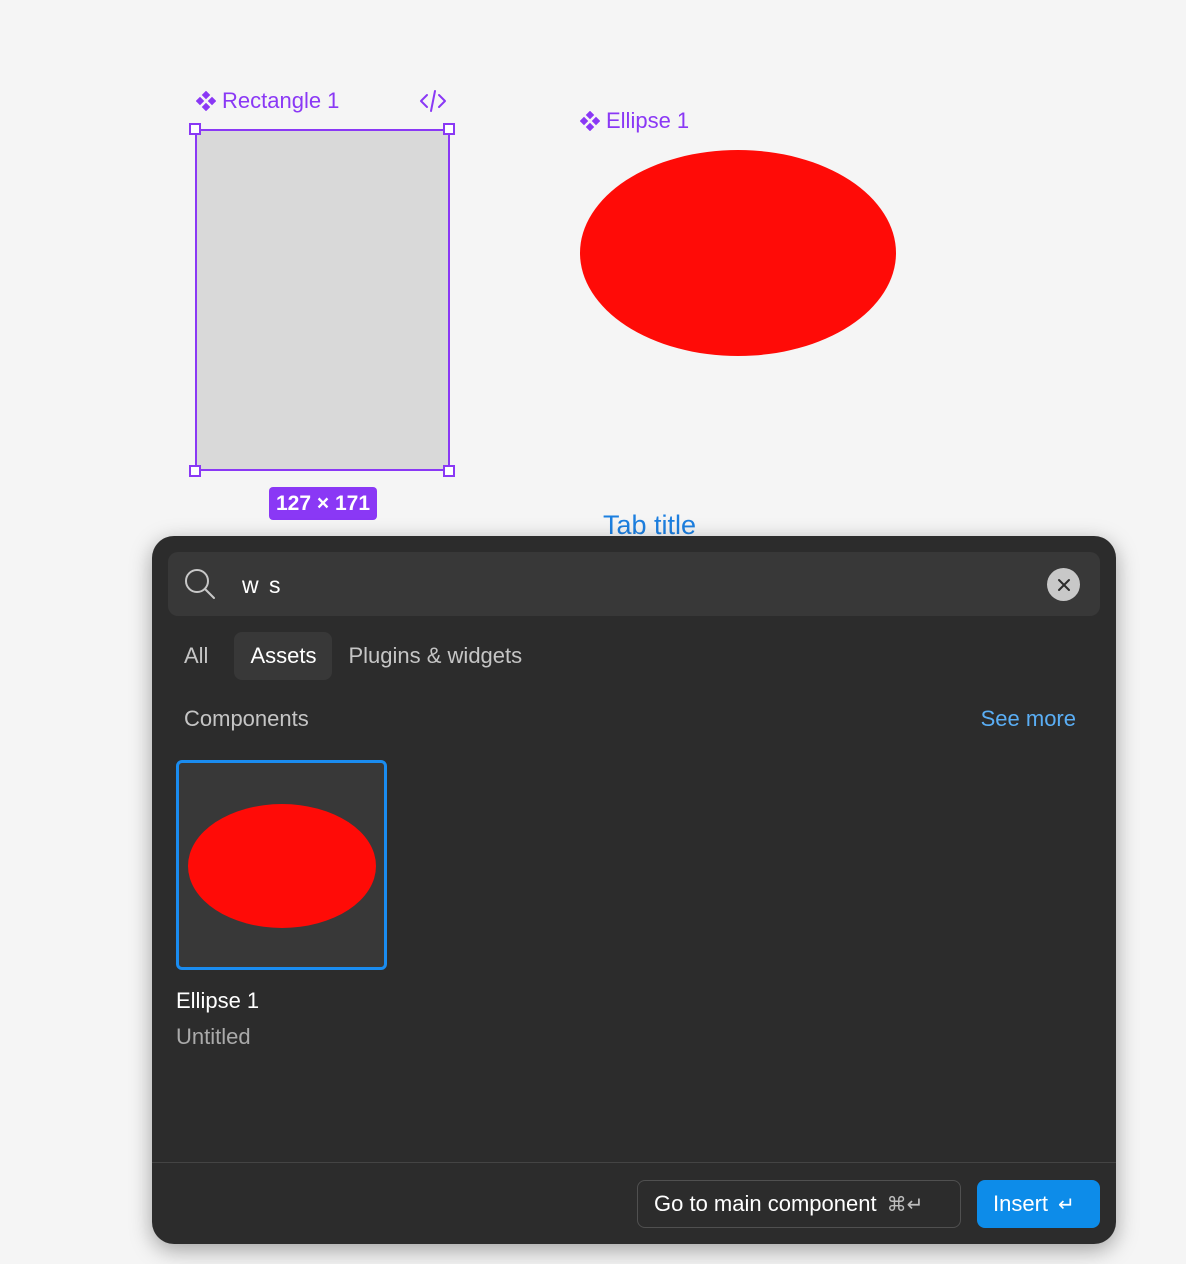 The image size is (1186, 1264). What do you see at coordinates (283, 656) in the screenshot?
I see `tab-assets: Assets` at bounding box center [283, 656].